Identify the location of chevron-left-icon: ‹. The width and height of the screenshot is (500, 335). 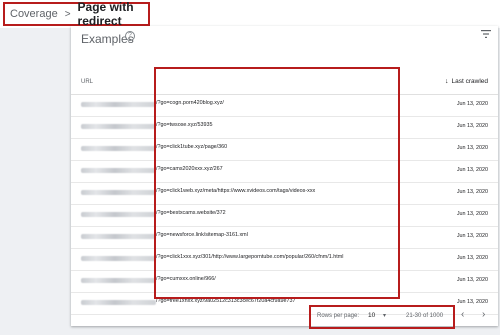
(462, 314).